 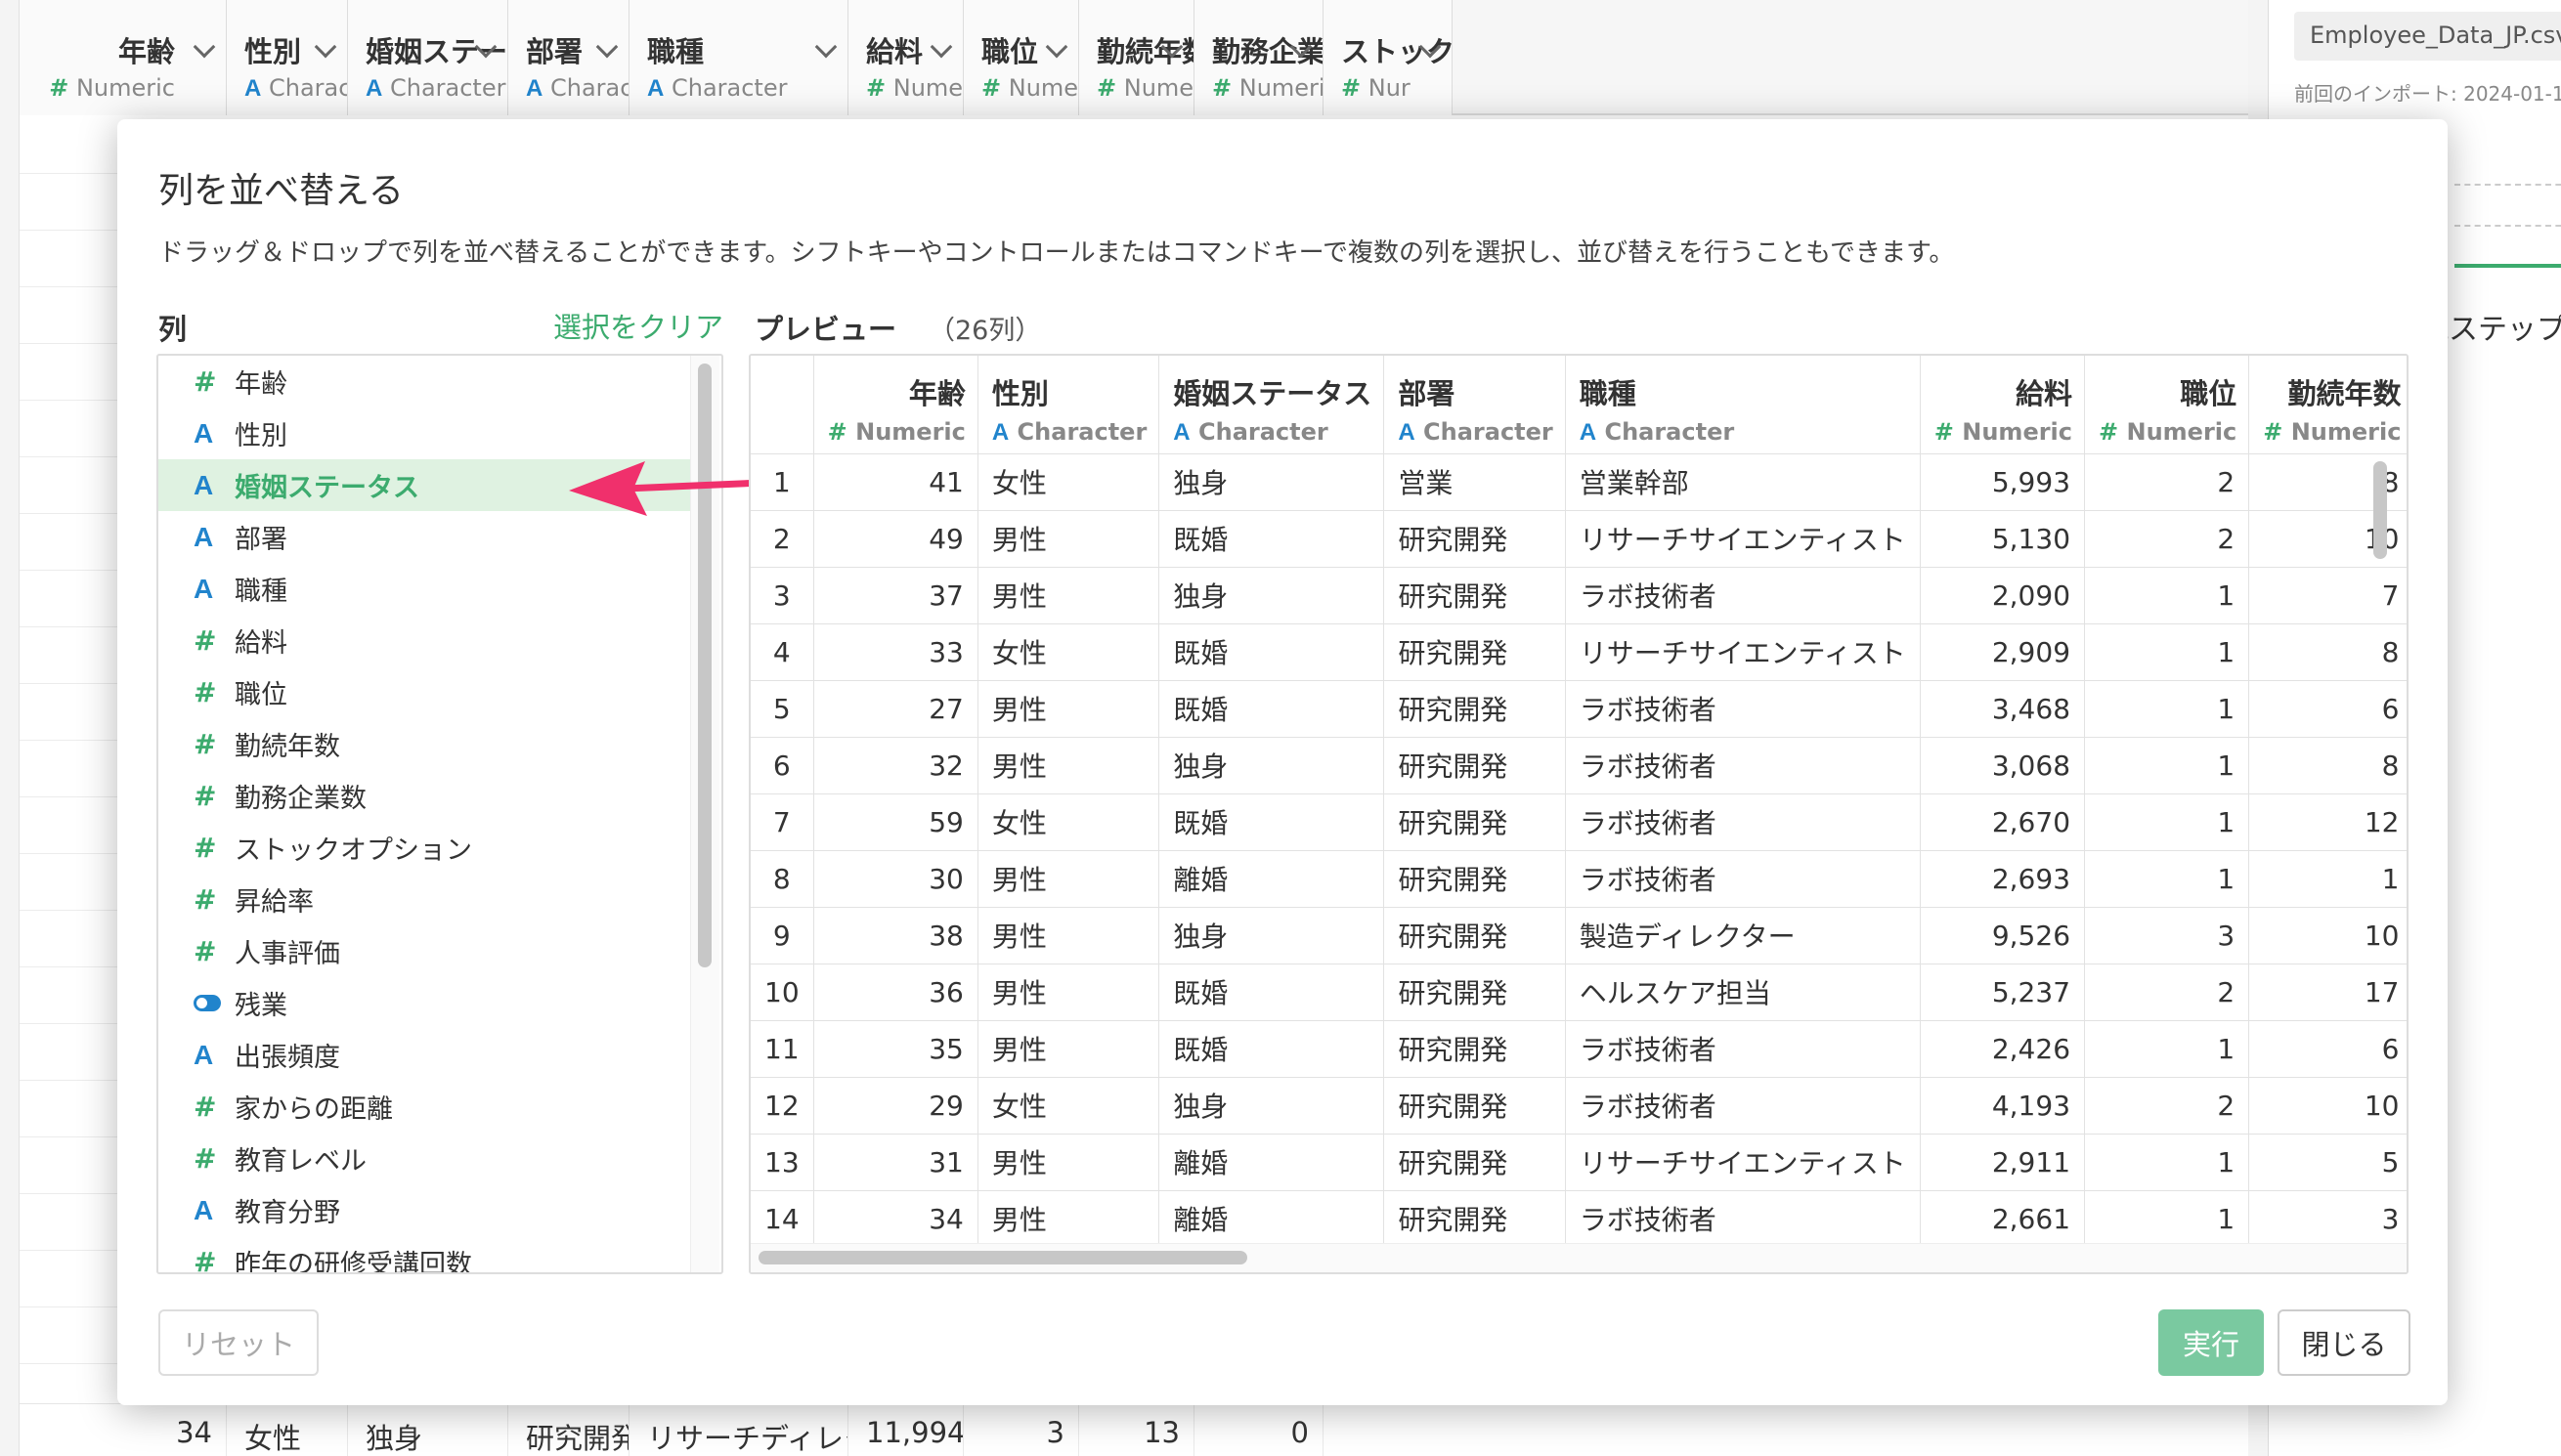 I want to click on table-row: 249男性既婚研究開発リサーチサイエンティスト5,130210, so click(x=1579, y=539).